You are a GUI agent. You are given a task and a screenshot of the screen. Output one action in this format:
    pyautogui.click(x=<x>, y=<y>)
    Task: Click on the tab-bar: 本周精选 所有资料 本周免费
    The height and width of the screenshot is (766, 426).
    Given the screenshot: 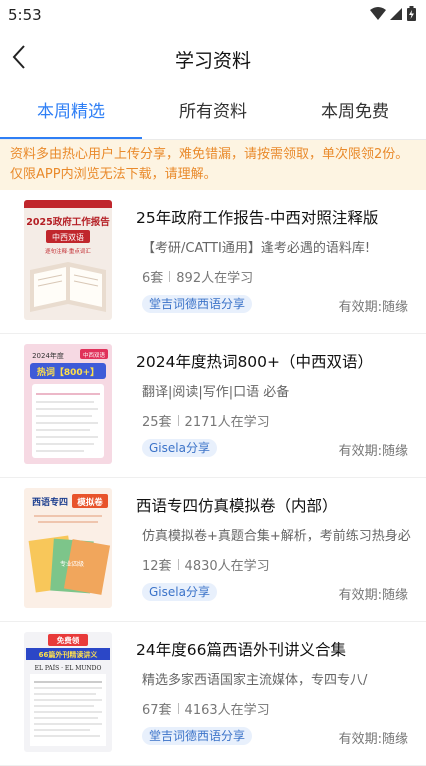 What is the action you would take?
    pyautogui.click(x=213, y=113)
    